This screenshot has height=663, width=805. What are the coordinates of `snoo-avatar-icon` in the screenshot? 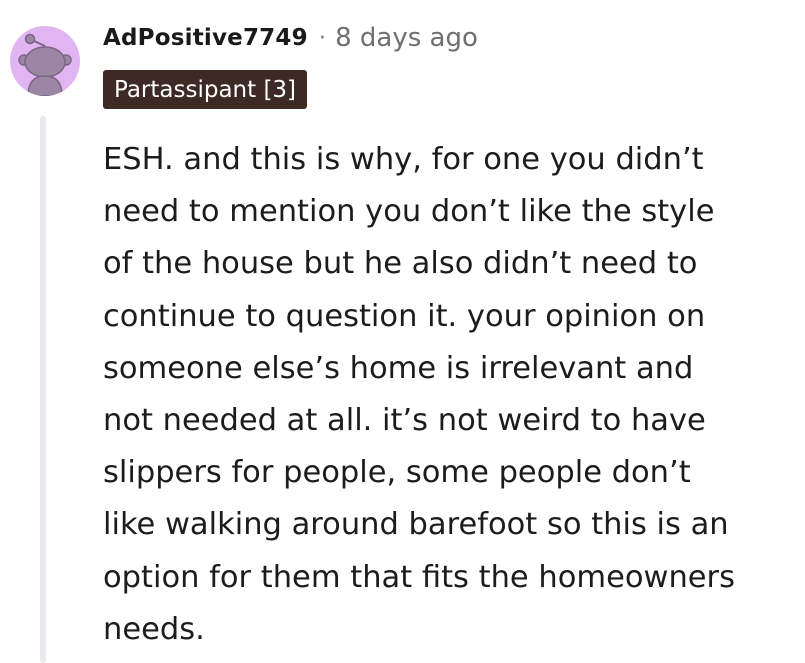 It's located at (45, 64).